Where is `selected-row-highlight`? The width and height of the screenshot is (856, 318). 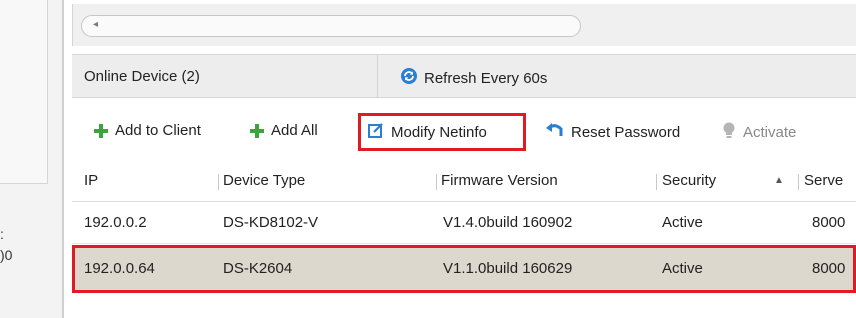
selected-row-highlight is located at coordinates (464, 269).